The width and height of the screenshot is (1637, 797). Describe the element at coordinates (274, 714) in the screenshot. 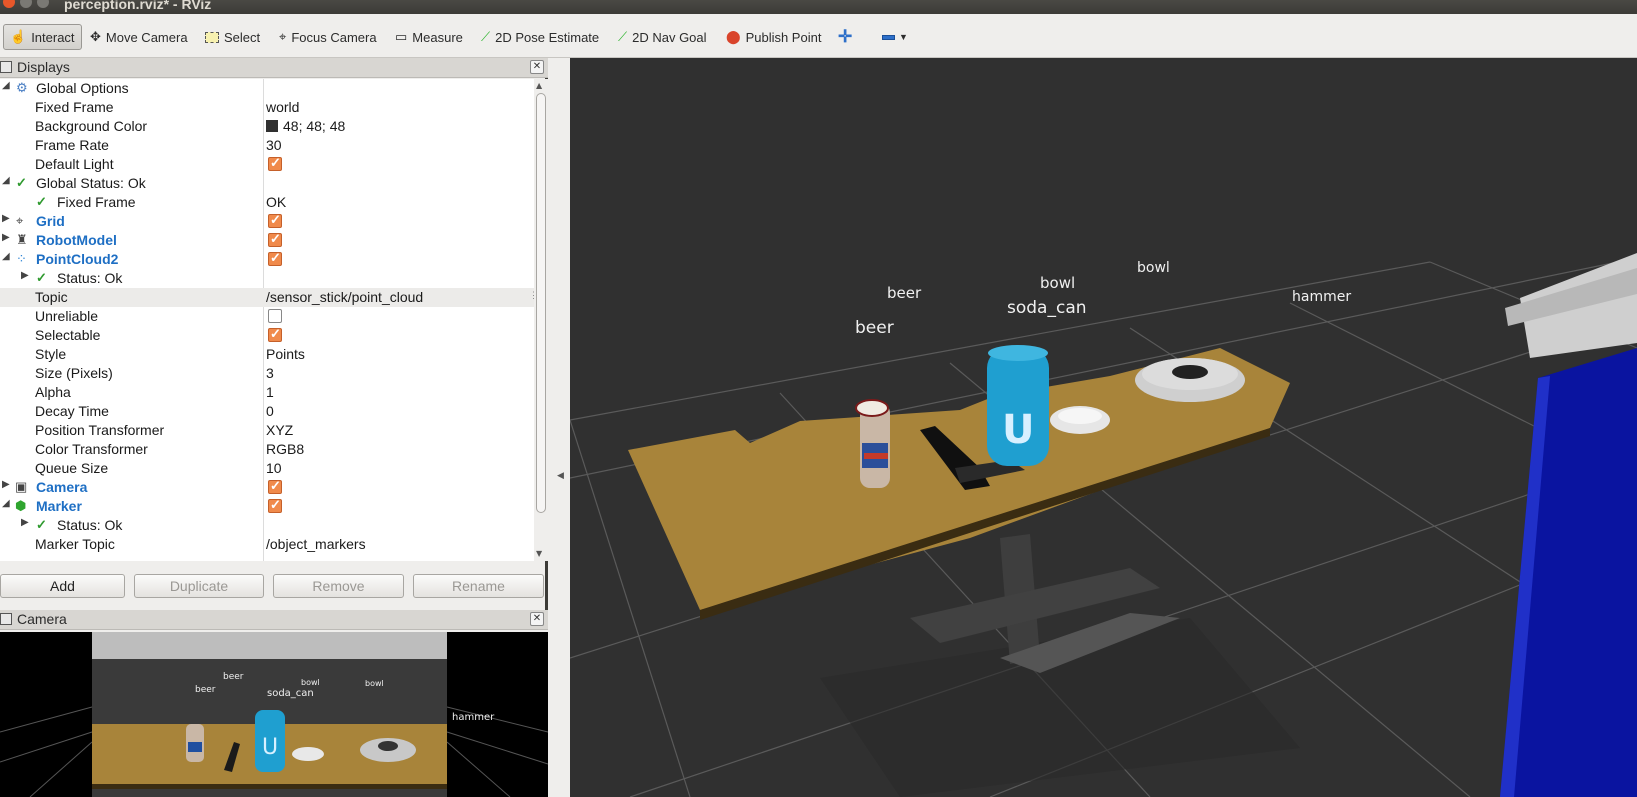

I see `camera-image-view: U beer beer soda_can bowl bowl hammer` at that location.